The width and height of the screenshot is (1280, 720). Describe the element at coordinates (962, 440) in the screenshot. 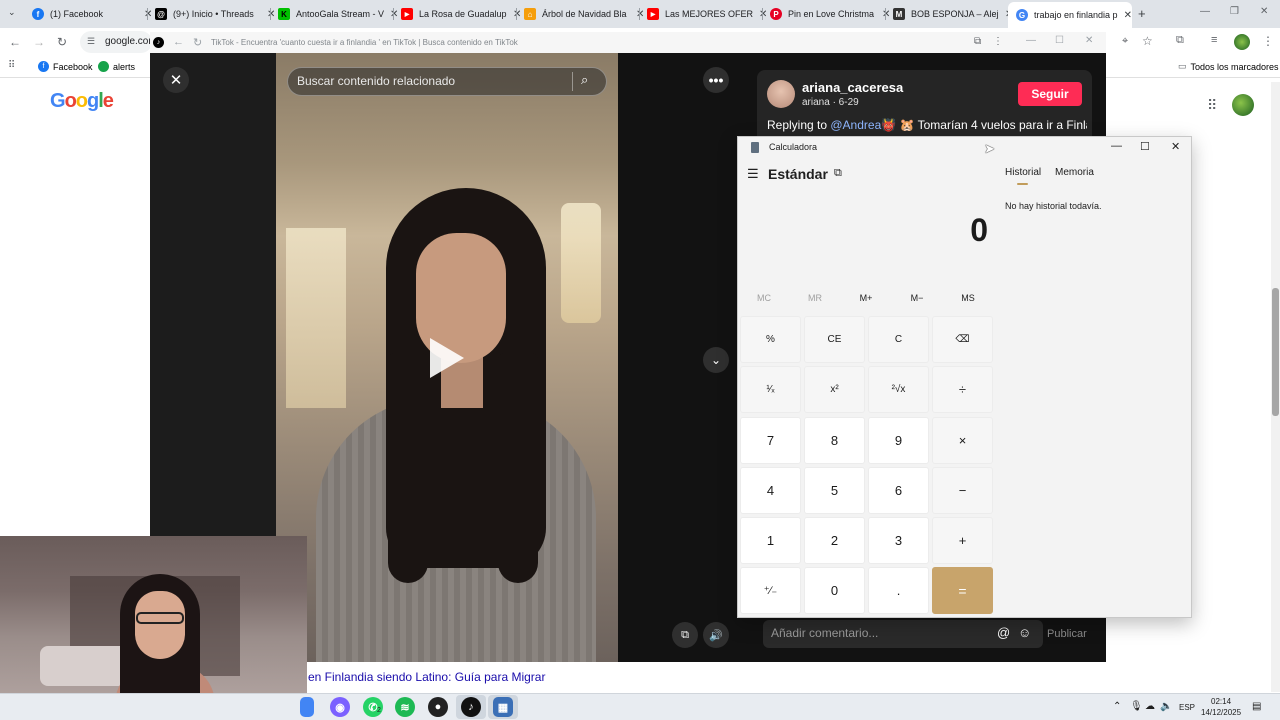

I see `multiply-button: ×` at that location.